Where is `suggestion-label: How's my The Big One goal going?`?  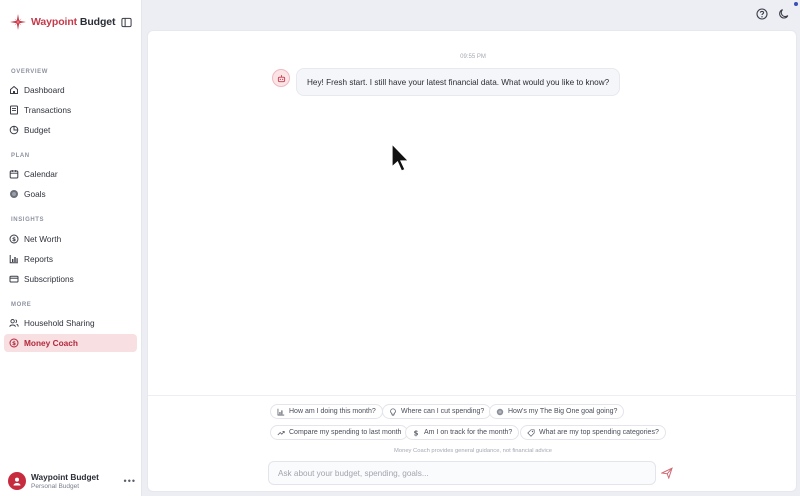 suggestion-label: How's my The Big One goal going? is located at coordinates (563, 411).